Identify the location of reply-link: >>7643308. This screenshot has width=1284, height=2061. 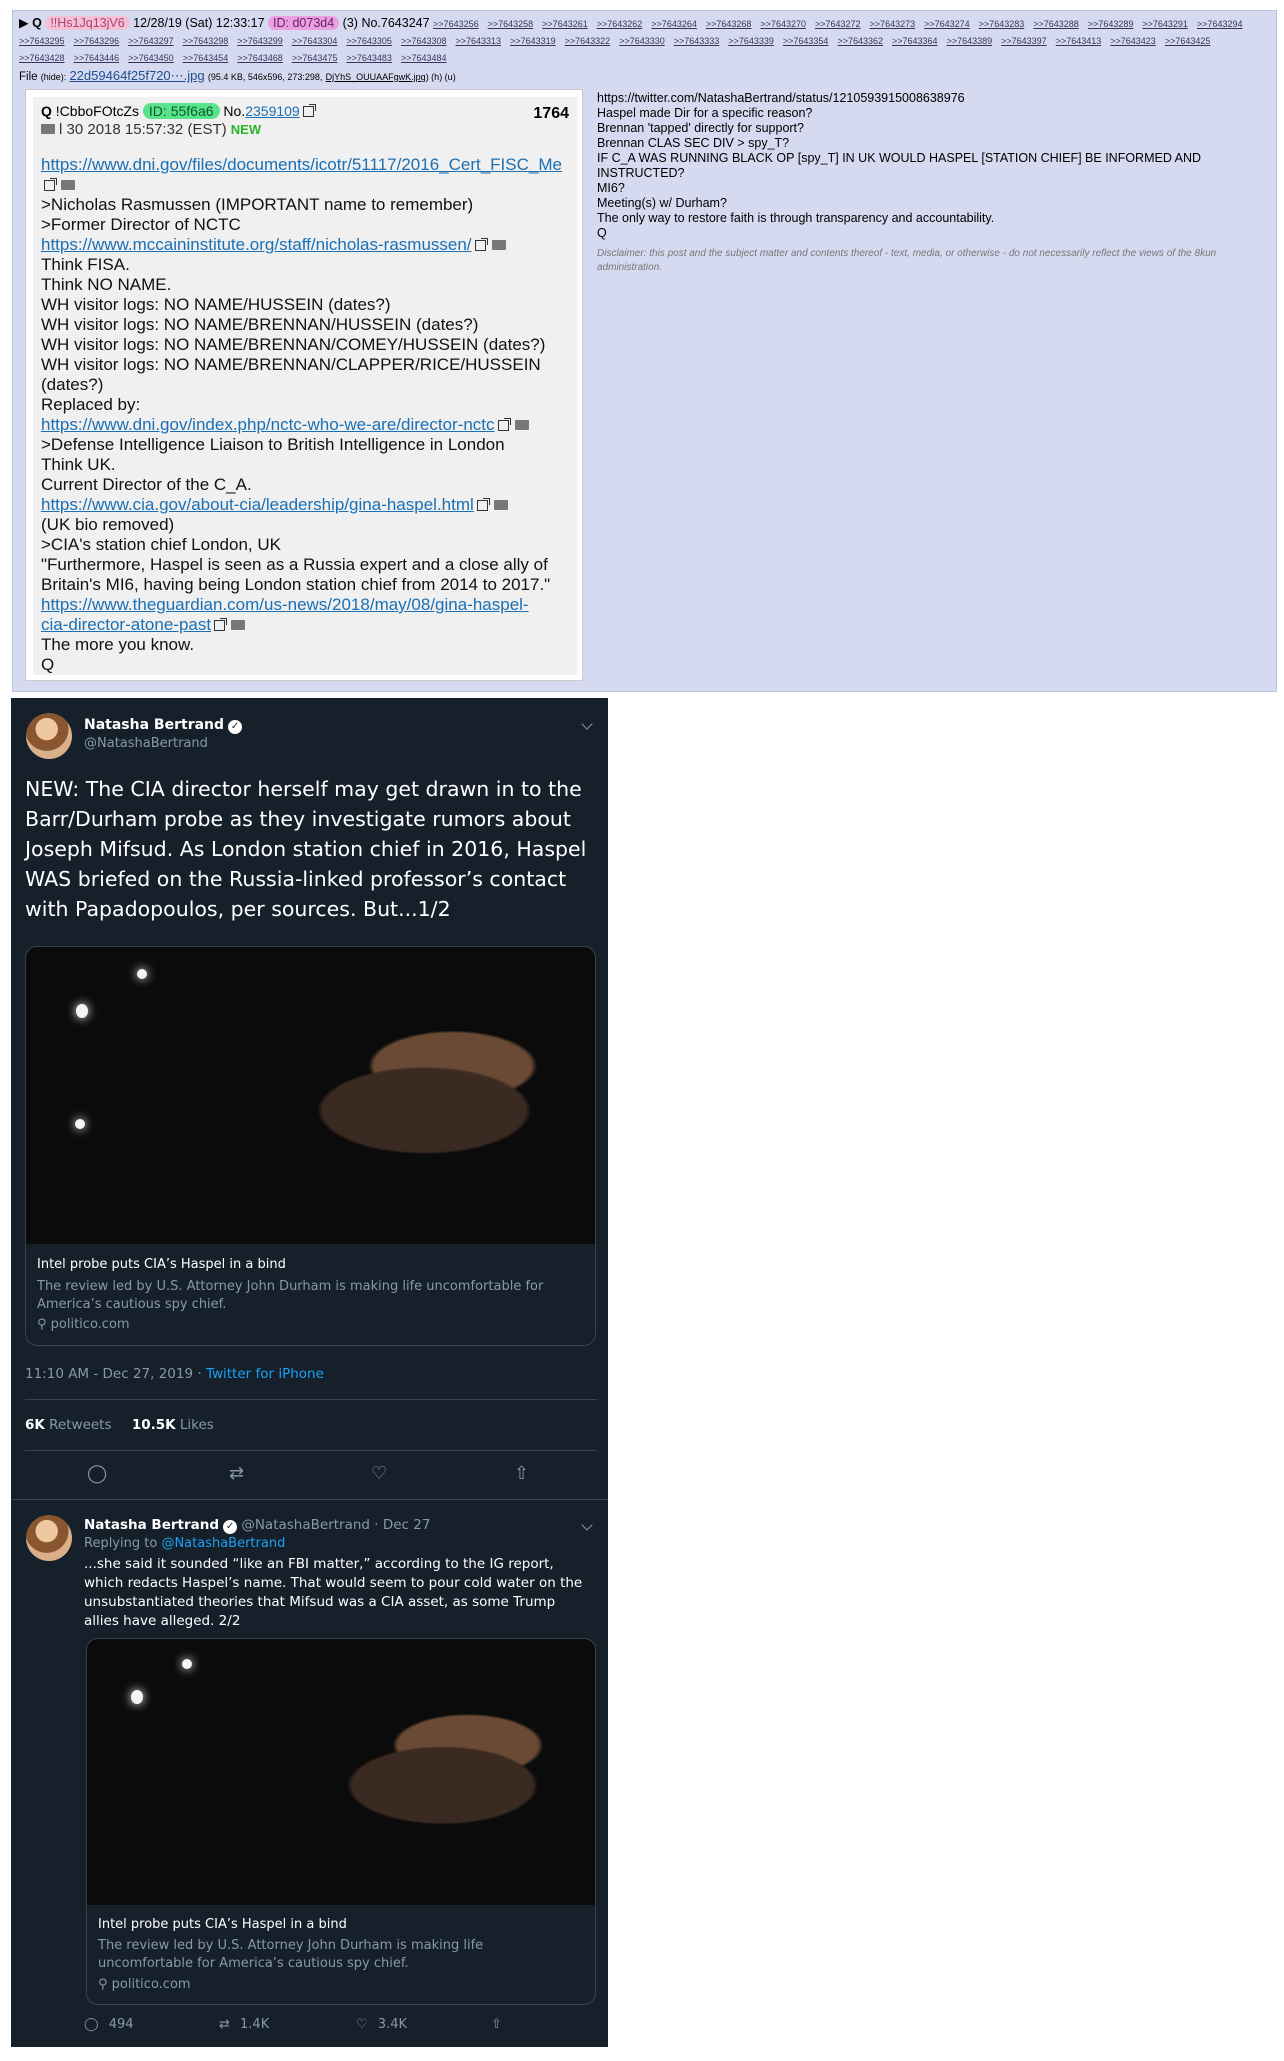
(424, 41).